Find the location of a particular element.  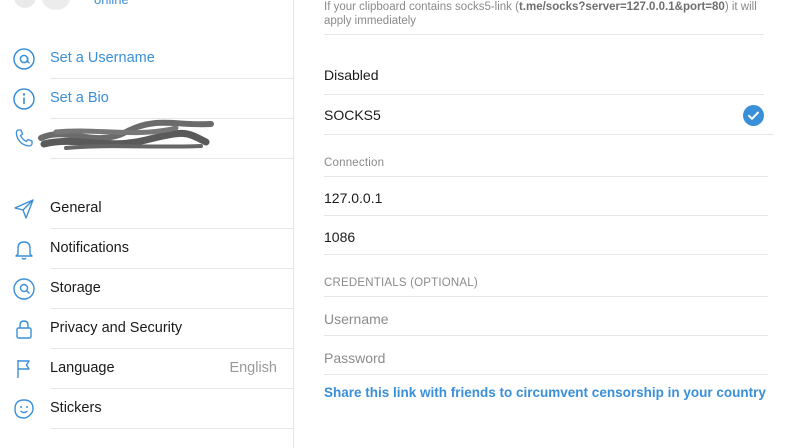

info-icon is located at coordinates (24, 99).